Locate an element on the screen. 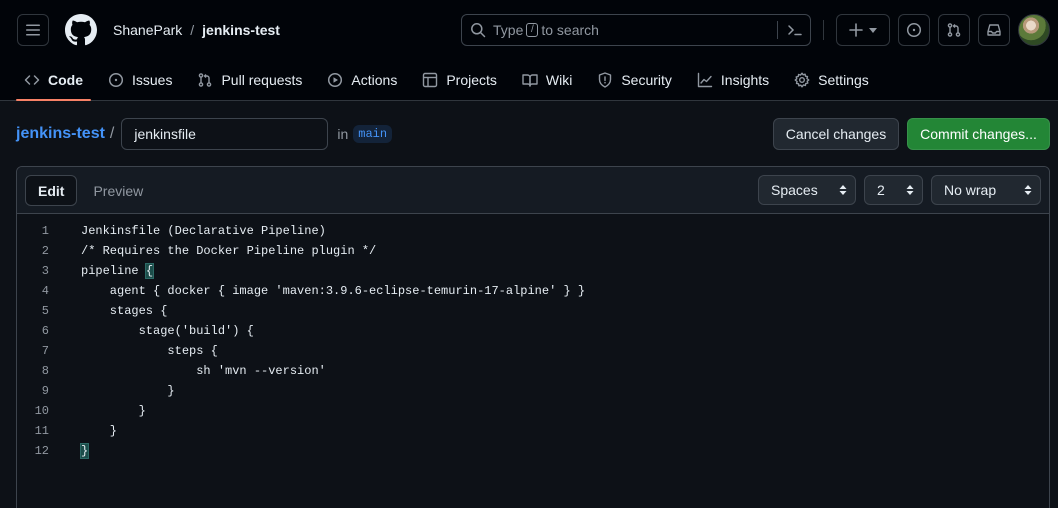  gear-icon is located at coordinates (802, 80).